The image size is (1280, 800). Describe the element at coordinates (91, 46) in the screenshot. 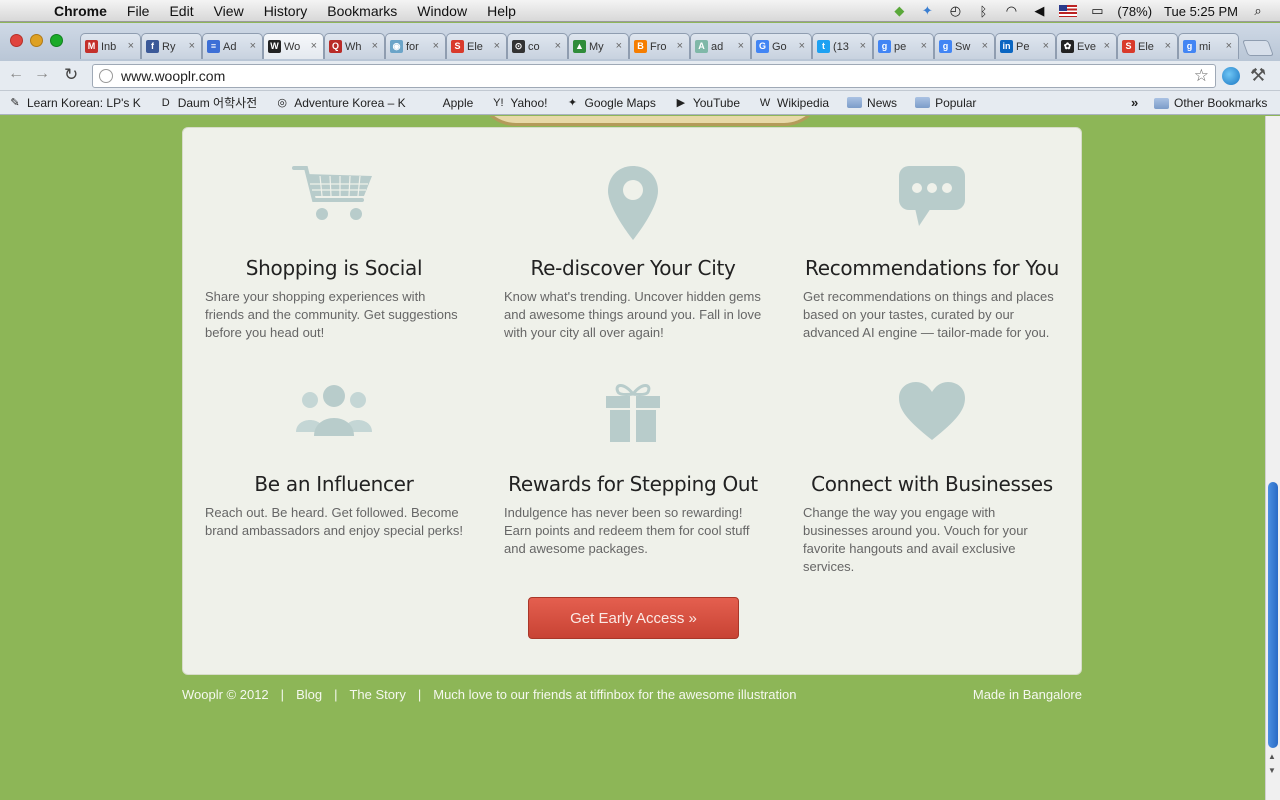

I see `tab-favicon-icon: M` at that location.